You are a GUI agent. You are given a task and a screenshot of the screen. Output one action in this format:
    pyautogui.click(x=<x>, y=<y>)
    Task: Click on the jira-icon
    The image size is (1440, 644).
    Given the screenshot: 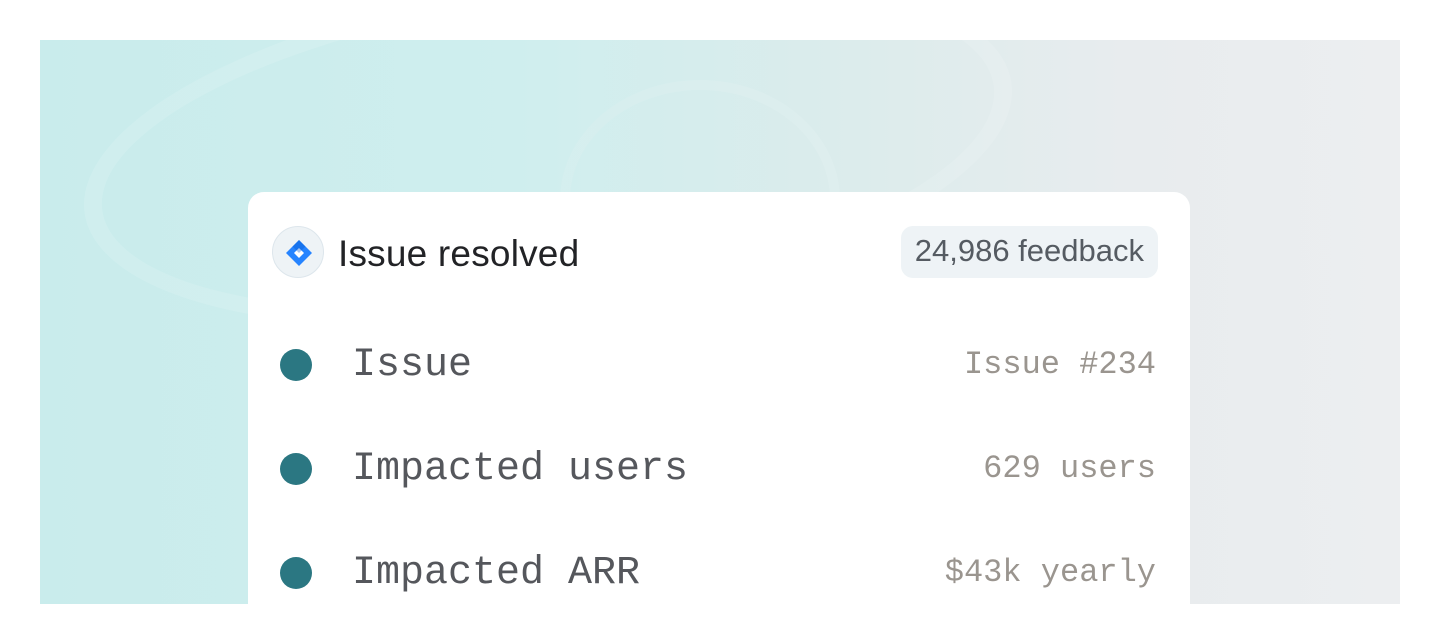 What is the action you would take?
    pyautogui.click(x=298, y=252)
    